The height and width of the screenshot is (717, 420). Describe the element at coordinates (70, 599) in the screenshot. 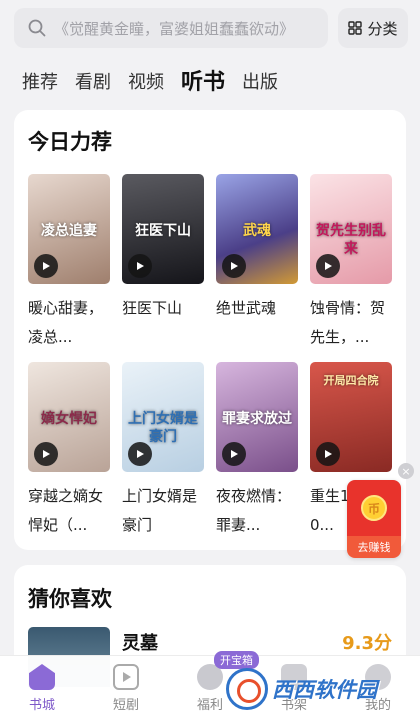

I see `section-title: 猜你喜欢` at that location.